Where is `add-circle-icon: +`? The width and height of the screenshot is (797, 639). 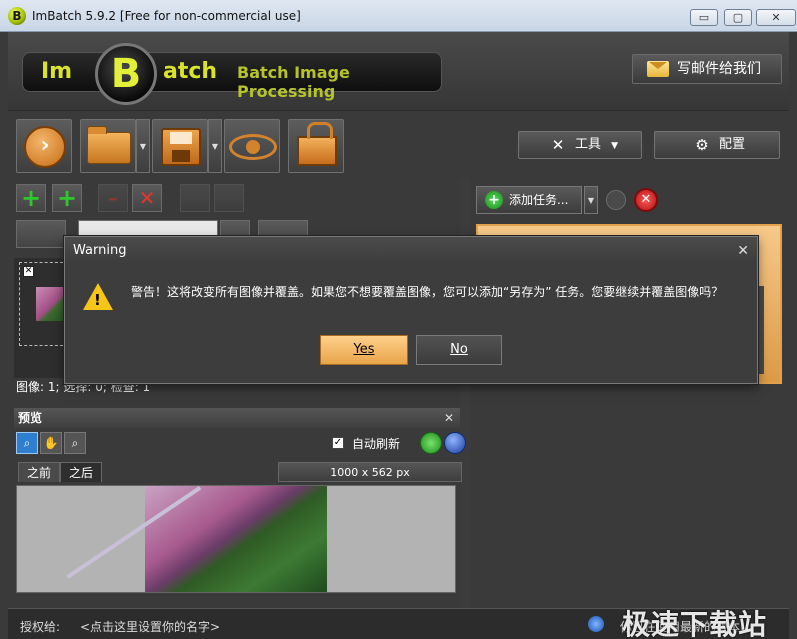 add-circle-icon: + is located at coordinates (494, 200).